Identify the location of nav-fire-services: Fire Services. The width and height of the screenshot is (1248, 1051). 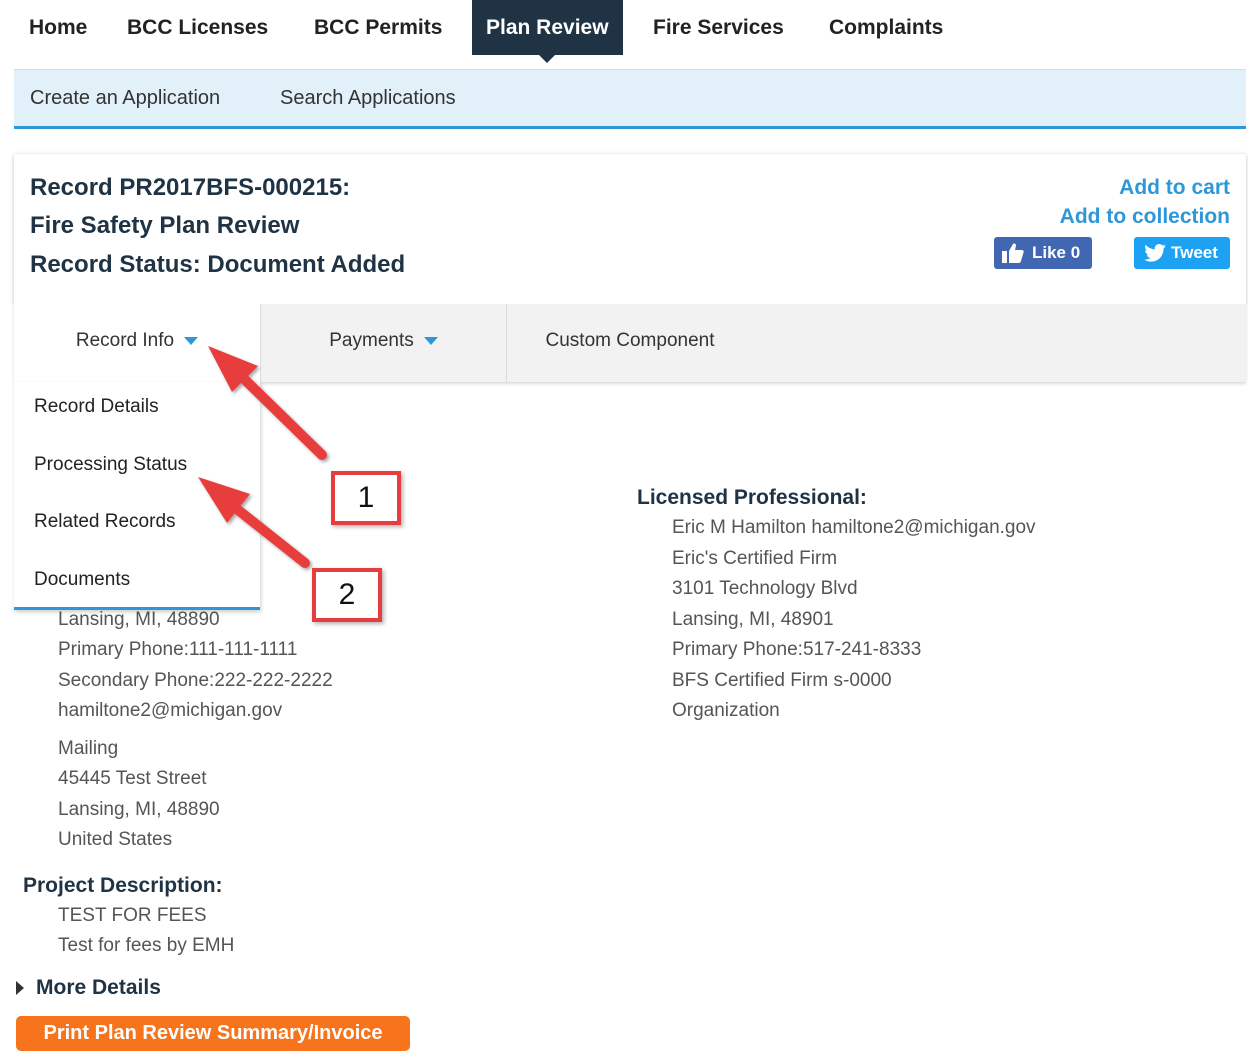
(718, 28).